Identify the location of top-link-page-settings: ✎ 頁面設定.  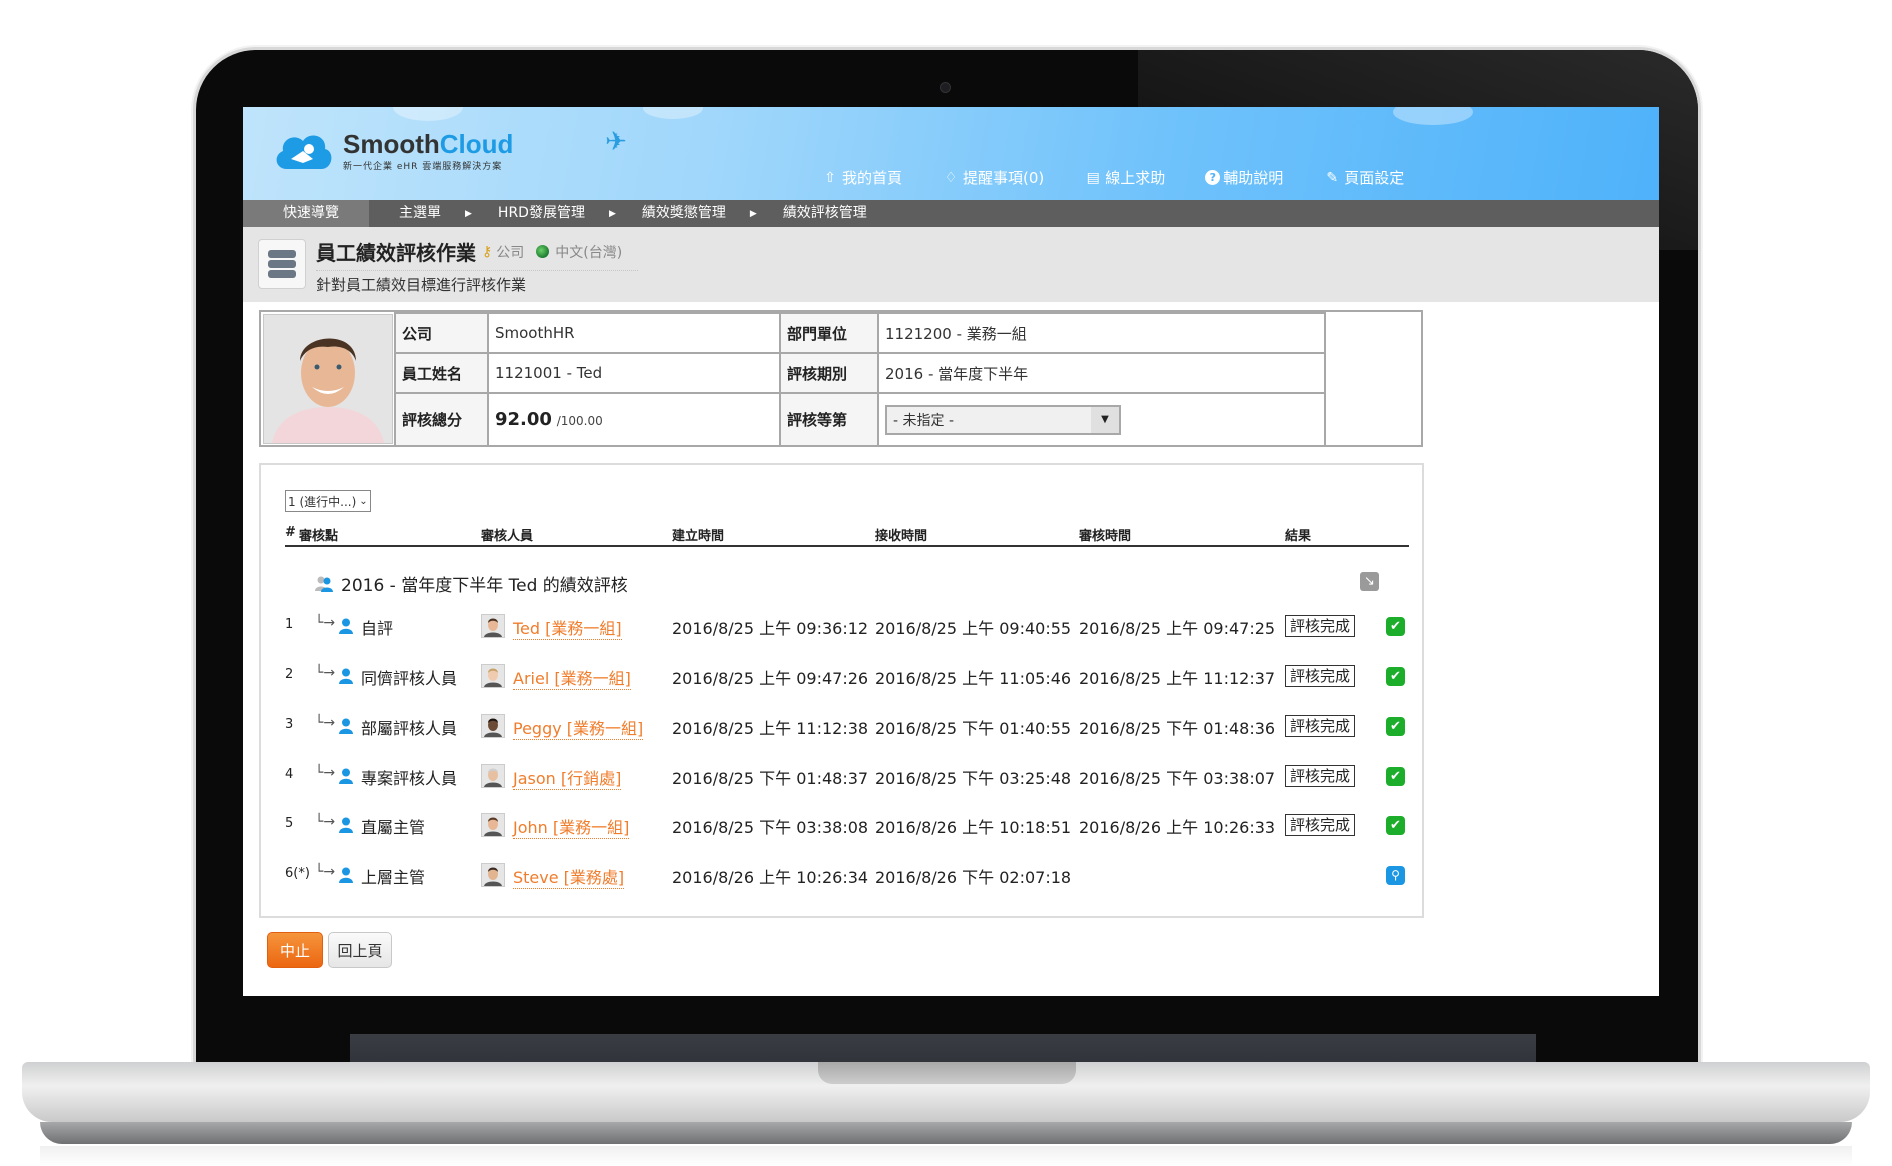
(1363, 177).